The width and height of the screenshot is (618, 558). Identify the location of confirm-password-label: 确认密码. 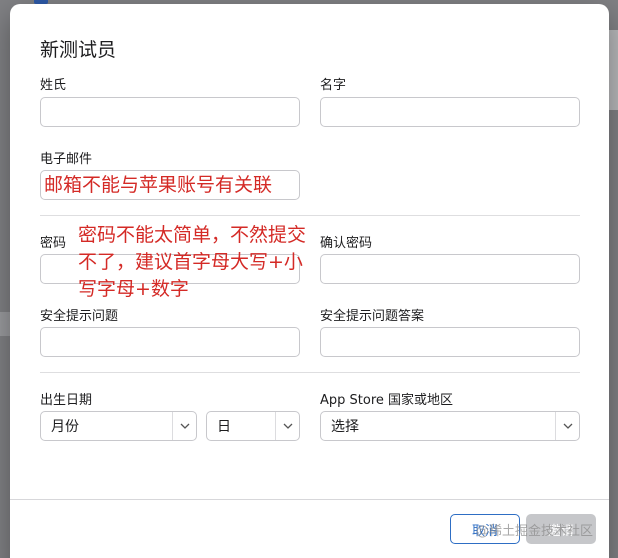
(346, 243).